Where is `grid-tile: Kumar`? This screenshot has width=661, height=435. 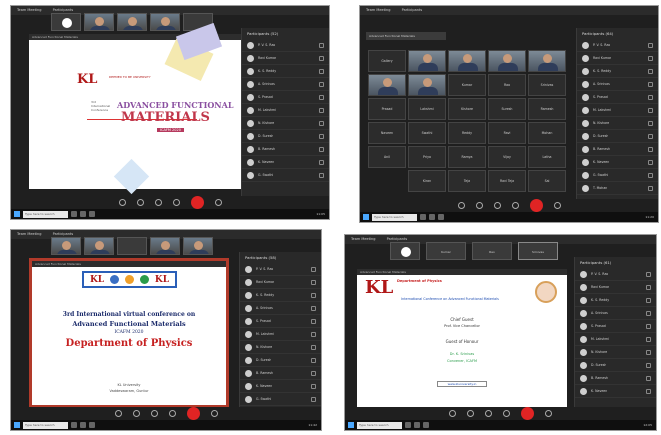
grid-tile: Kumar is located at coordinates (467, 85).